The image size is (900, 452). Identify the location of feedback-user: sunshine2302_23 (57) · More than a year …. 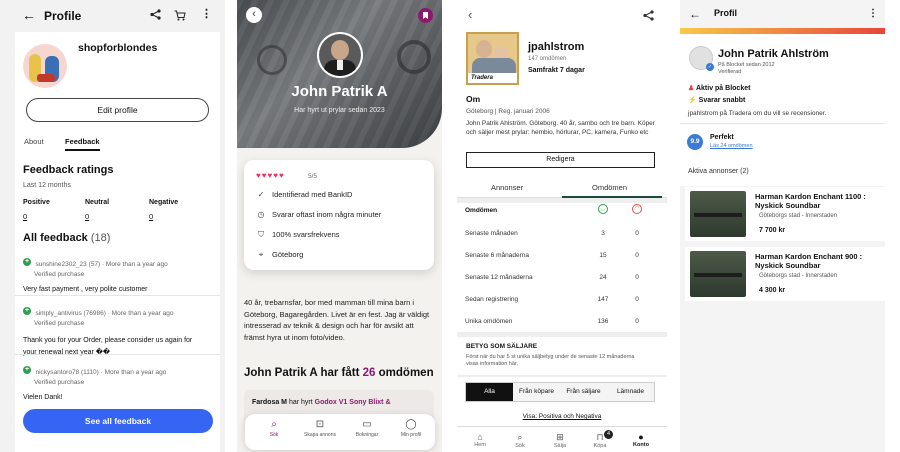
(101, 264).